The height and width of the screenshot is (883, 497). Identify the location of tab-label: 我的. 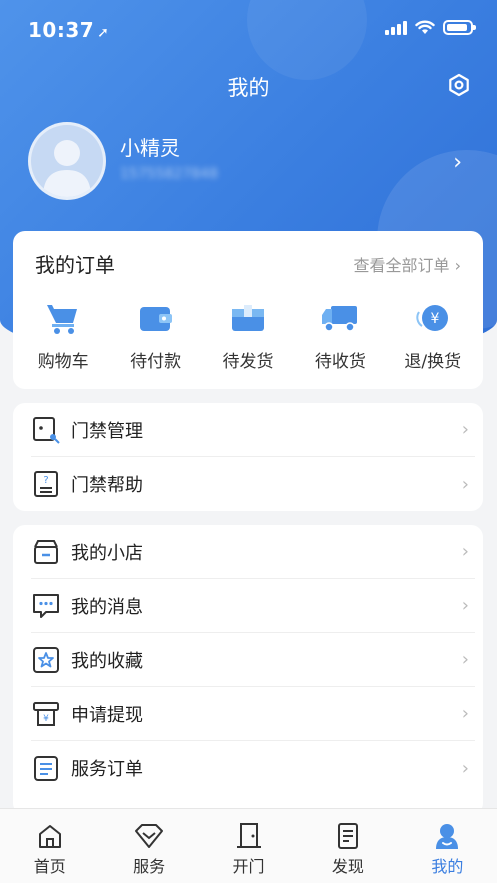
(447, 866).